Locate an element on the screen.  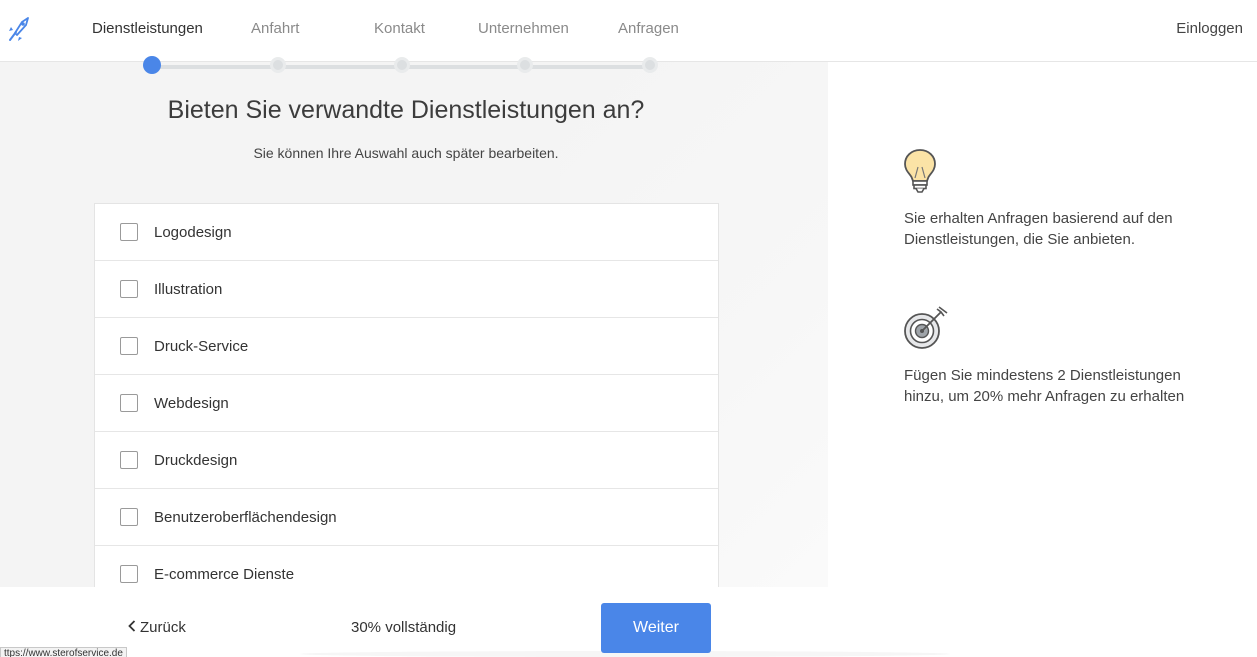
service-label: E-commerce Dienste is located at coordinates (224, 574).